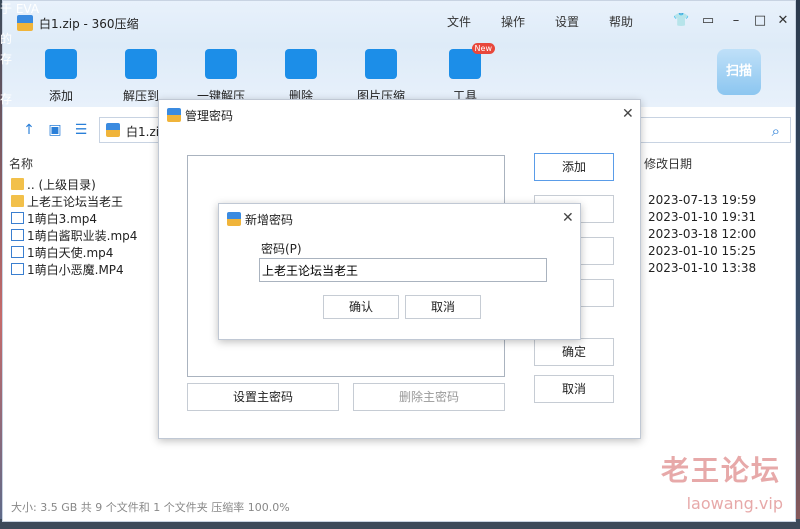  I want to click on extract-to-icon, so click(141, 64).